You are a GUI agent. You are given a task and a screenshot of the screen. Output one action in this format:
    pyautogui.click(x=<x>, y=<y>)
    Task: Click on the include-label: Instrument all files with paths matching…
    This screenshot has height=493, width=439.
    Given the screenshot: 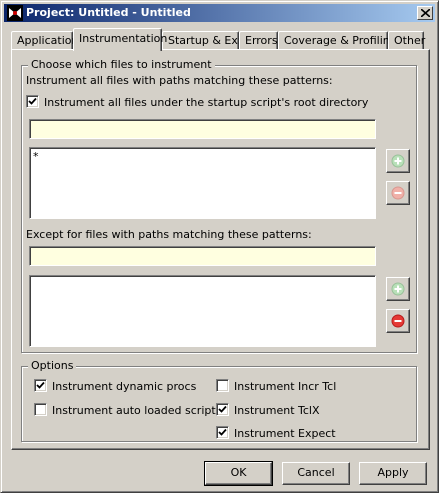 What is the action you would take?
    pyautogui.click(x=179, y=80)
    